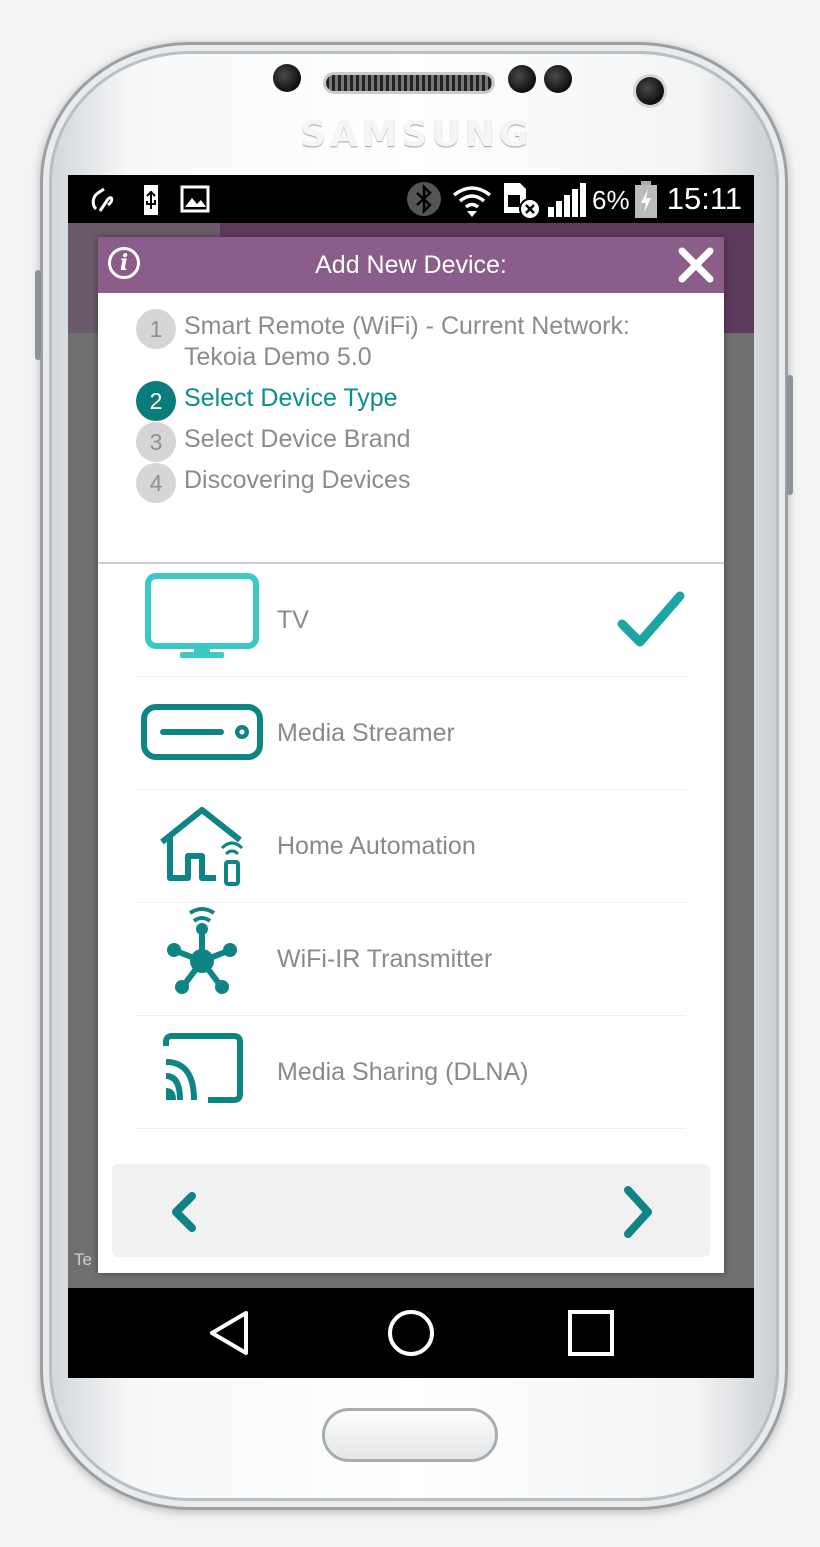 This screenshot has height=1547, width=820. Describe the element at coordinates (203, 1068) in the screenshot. I see `cast-icon` at that location.